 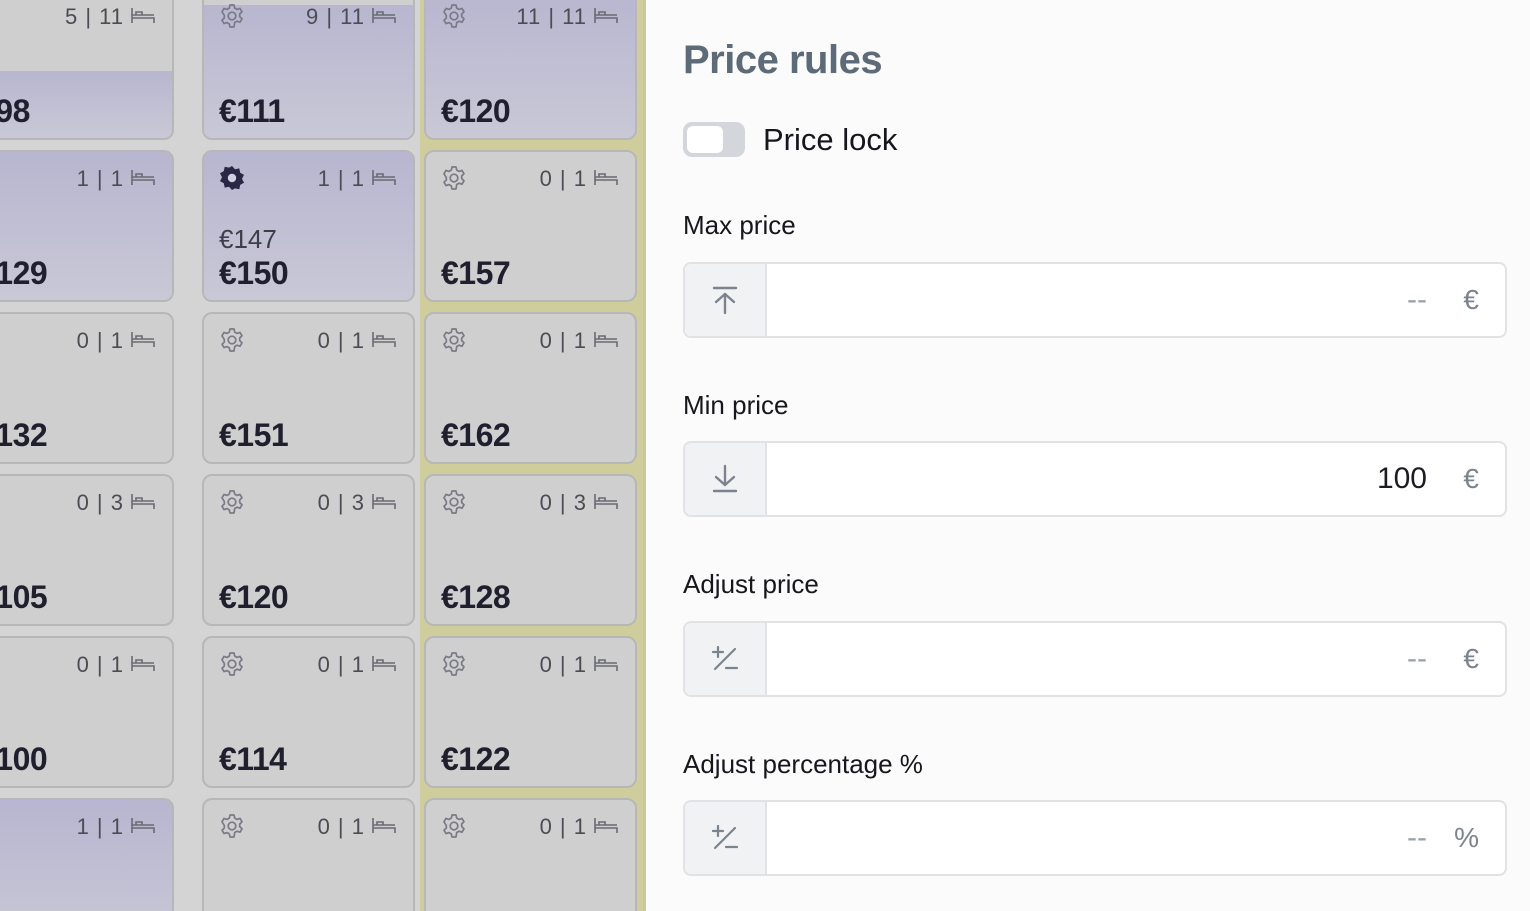 I want to click on calendar-cell: 9 | 11 €111, so click(x=308, y=70).